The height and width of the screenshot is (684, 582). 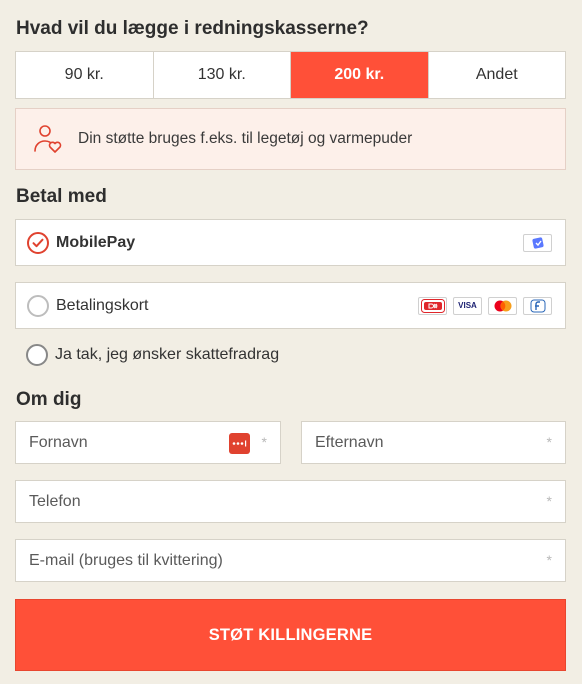 I want to click on mastercard-logo, so click(x=502, y=305).